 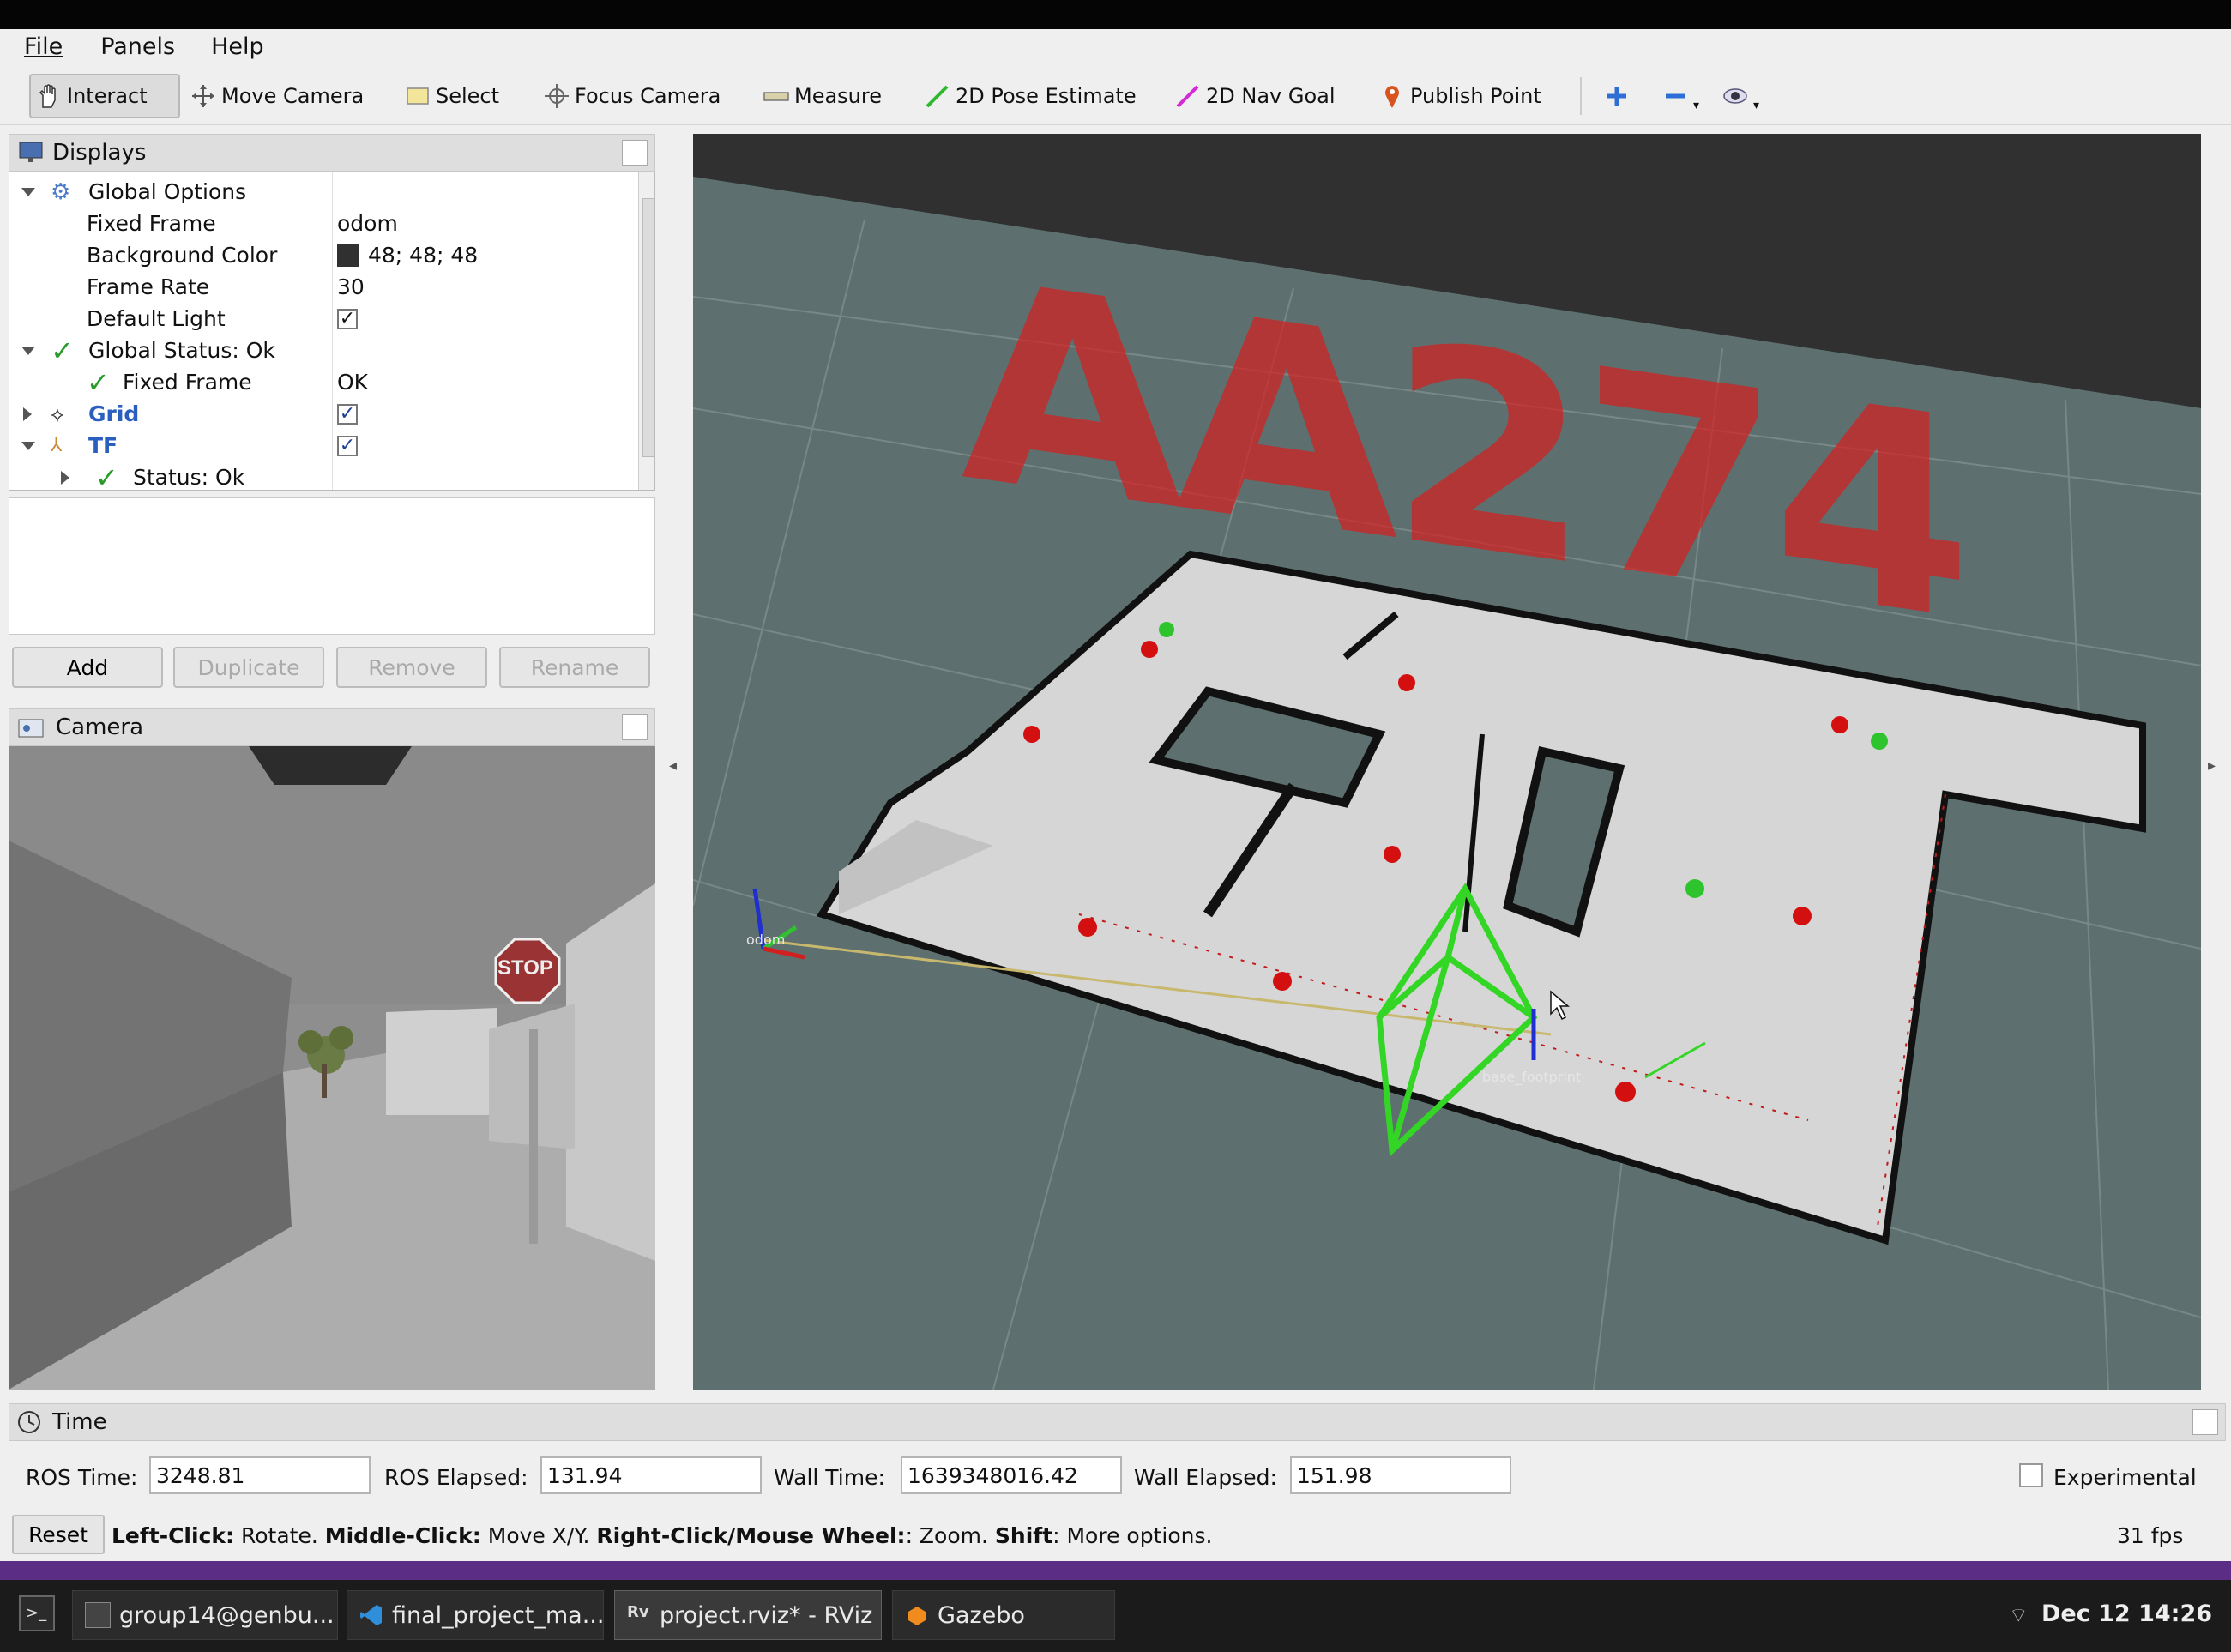 I want to click on ros-time-field: 3248.81, so click(x=260, y=1475).